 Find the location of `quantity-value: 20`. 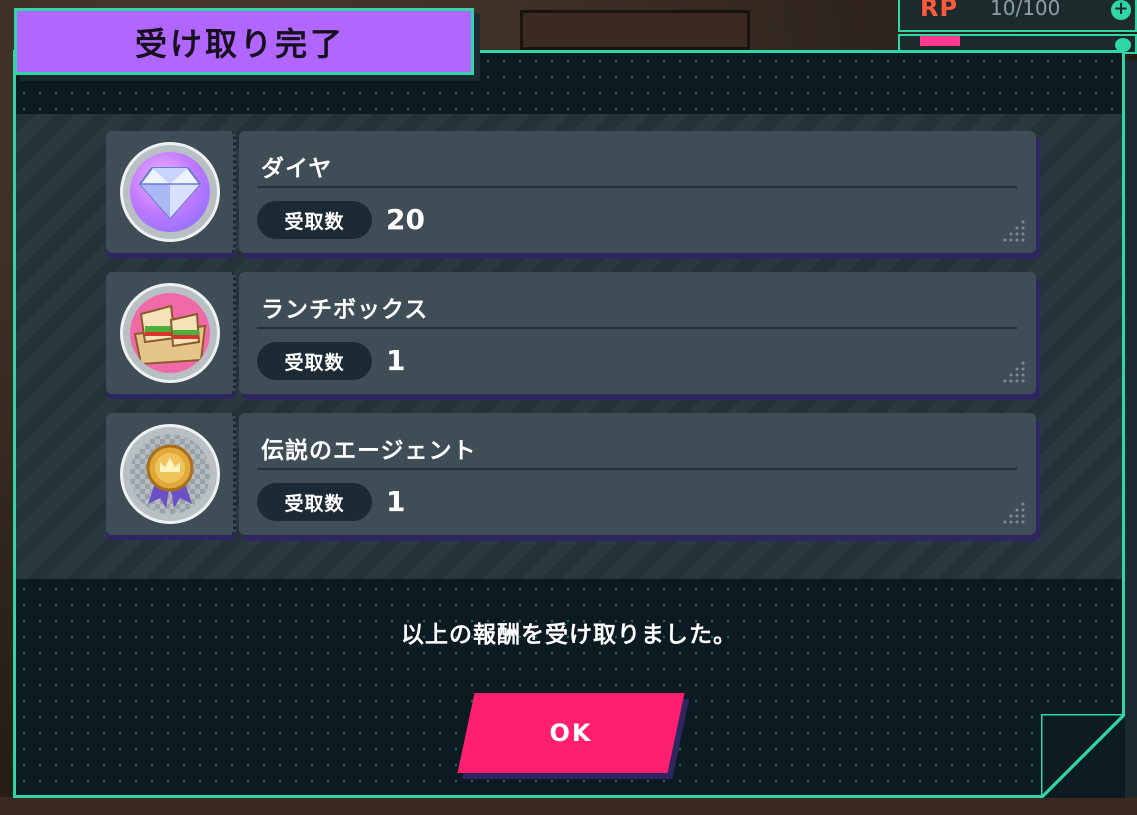

quantity-value: 20 is located at coordinates (405, 219).